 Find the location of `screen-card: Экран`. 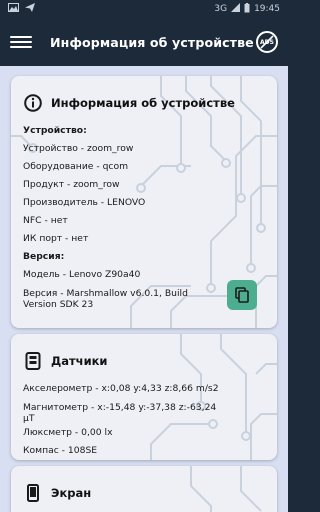

screen-card: Экран is located at coordinates (144, 489).